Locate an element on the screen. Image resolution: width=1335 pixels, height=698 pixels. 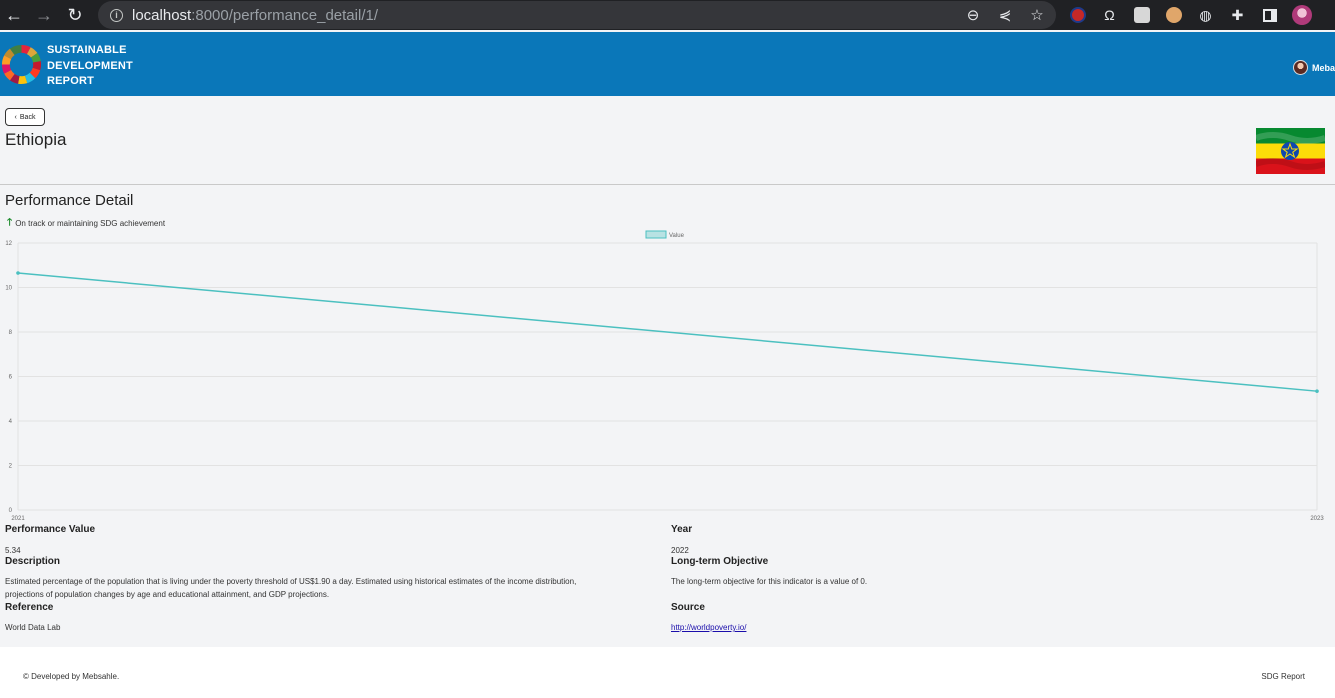
extensions-puzzle-icon: ✚ is located at coordinates (1237, 15).